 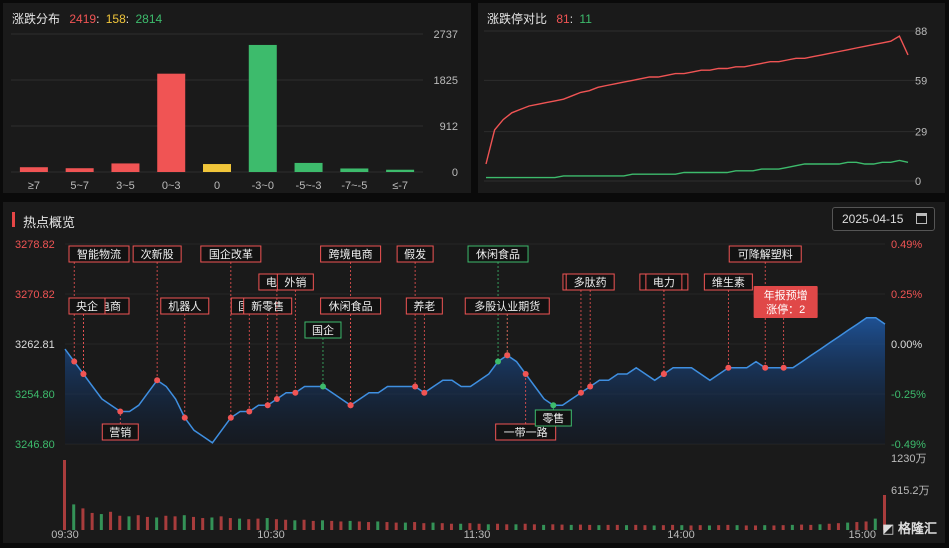 What do you see at coordinates (517, 19) in the screenshot?
I see `limit-ratio-title-text: 涨跌停对比` at bounding box center [517, 19].